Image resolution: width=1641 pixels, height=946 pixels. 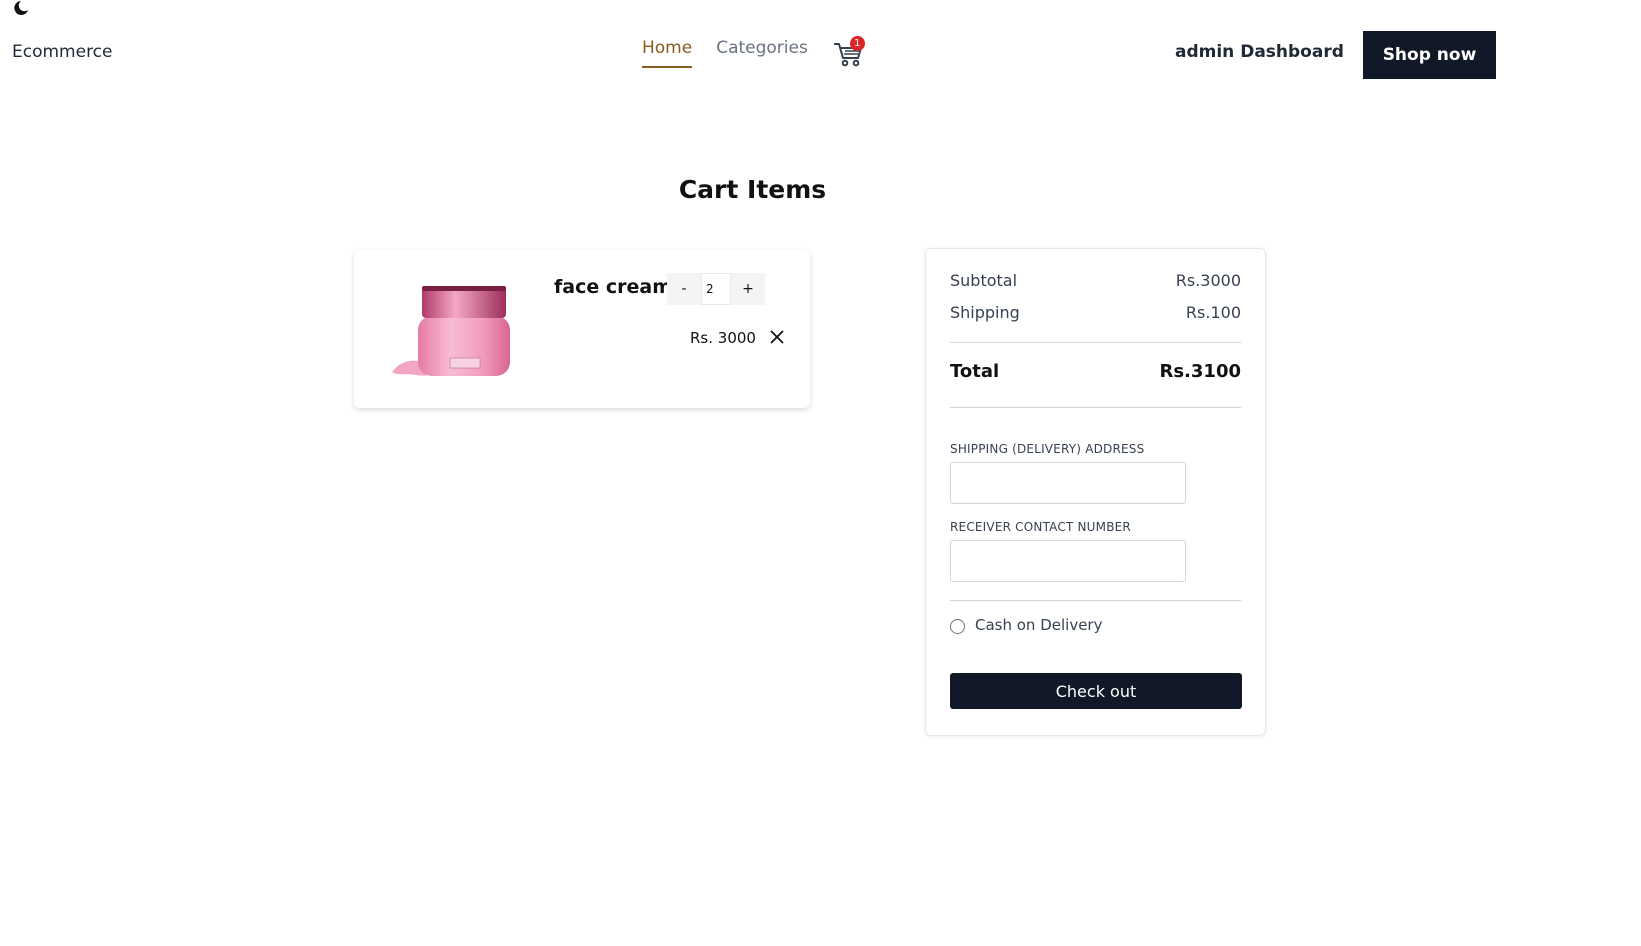 What do you see at coordinates (957, 626) in the screenshot?
I see `cash-on-delivery-radio` at bounding box center [957, 626].